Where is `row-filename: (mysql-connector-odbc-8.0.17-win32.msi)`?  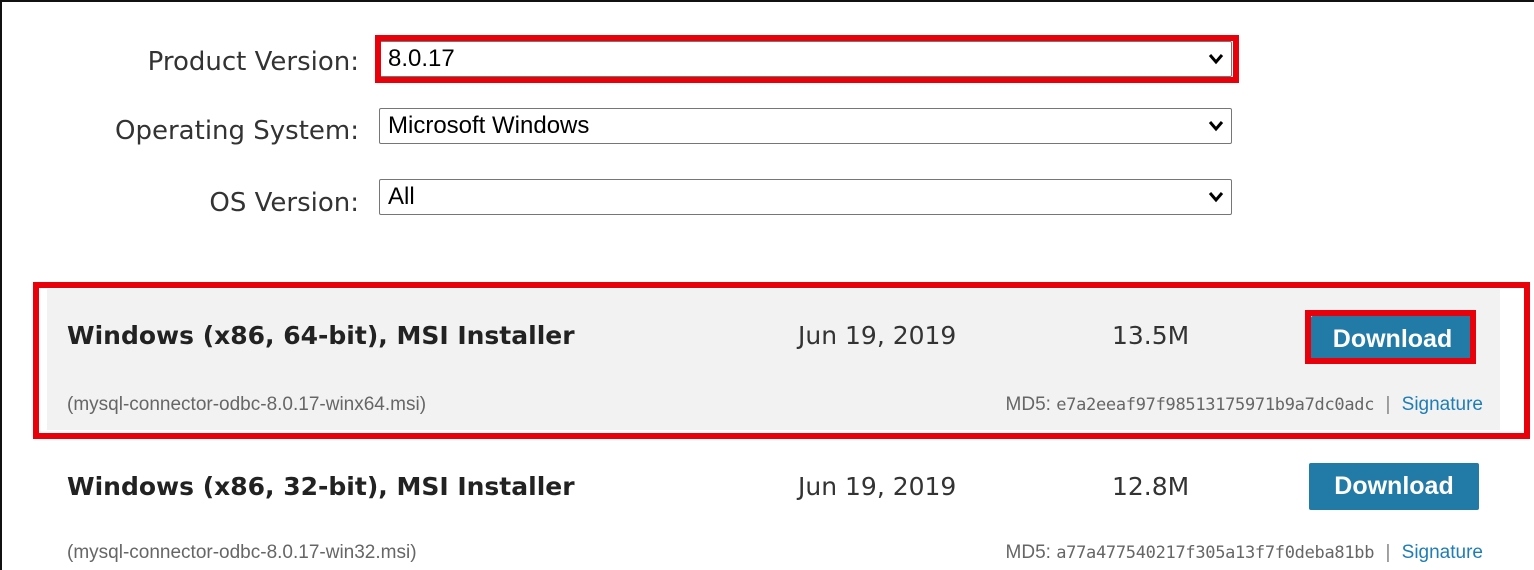
row-filename: (mysql-connector-odbc-8.0.17-win32.msi) is located at coordinates (242, 552).